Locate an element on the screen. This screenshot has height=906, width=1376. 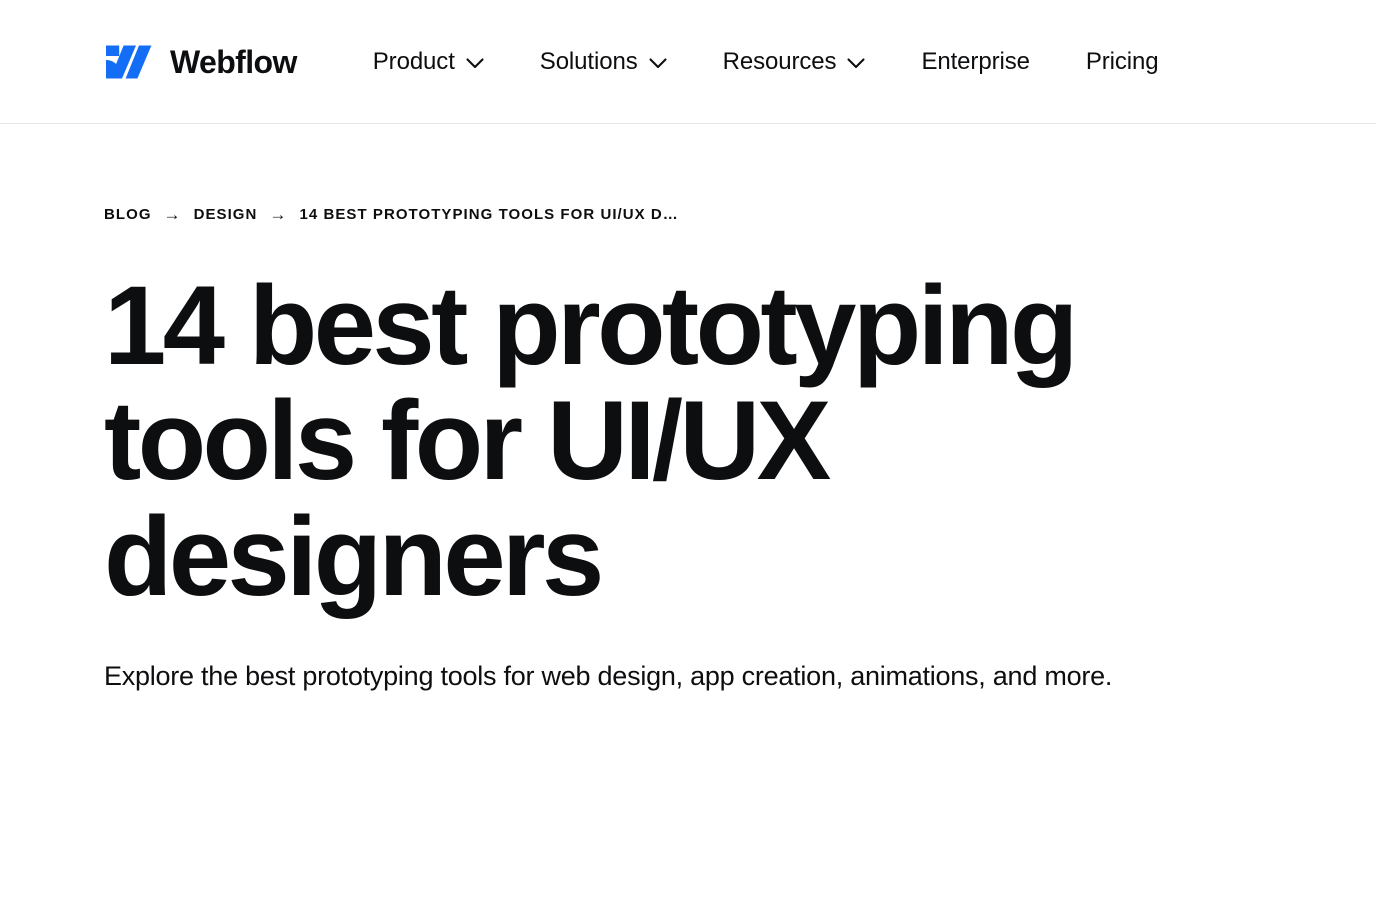
breadcrumb-item-design: DESIGN is located at coordinates (226, 214).